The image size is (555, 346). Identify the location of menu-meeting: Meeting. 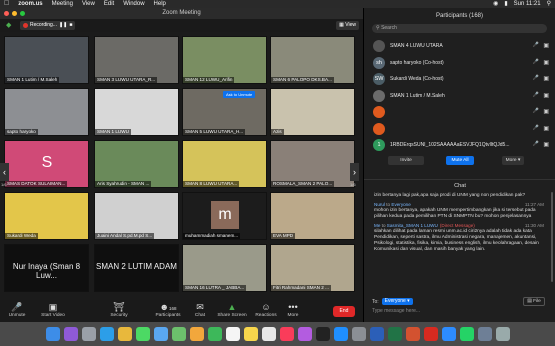
(62, 4).